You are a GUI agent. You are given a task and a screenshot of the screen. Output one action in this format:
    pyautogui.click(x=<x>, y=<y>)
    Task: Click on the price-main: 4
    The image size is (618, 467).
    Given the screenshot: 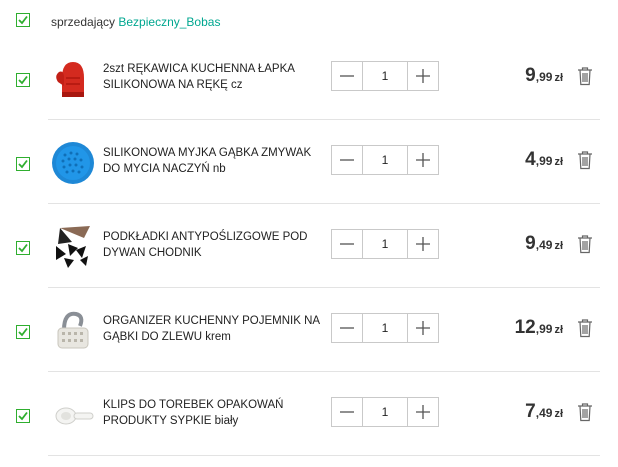 What is the action you would take?
    pyautogui.click(x=530, y=159)
    